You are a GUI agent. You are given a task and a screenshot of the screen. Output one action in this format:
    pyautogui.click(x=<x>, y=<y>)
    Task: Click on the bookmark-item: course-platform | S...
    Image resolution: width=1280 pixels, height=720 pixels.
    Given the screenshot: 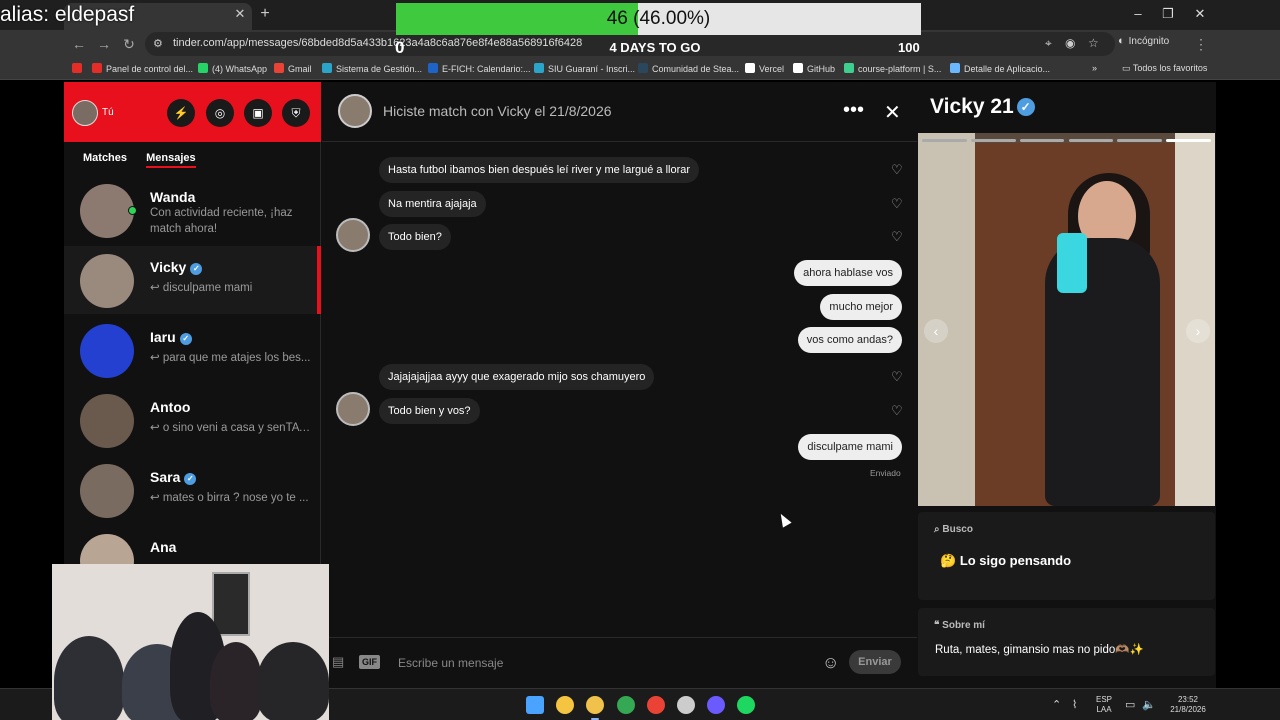 What is the action you would take?
    pyautogui.click(x=892, y=68)
    